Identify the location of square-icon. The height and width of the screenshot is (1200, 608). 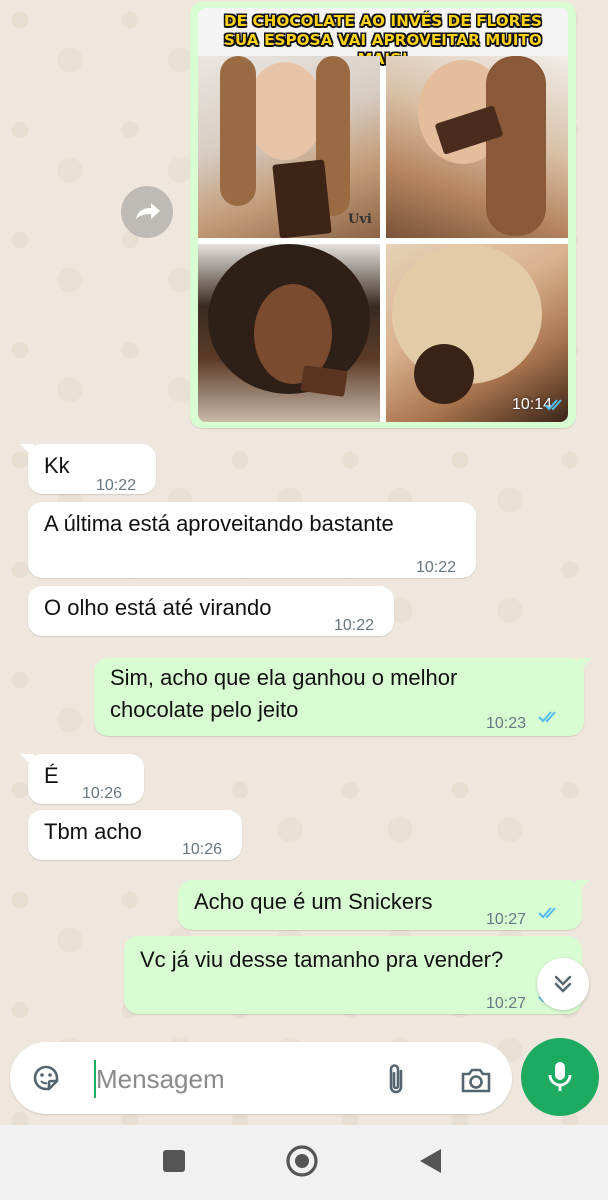
(174, 1161).